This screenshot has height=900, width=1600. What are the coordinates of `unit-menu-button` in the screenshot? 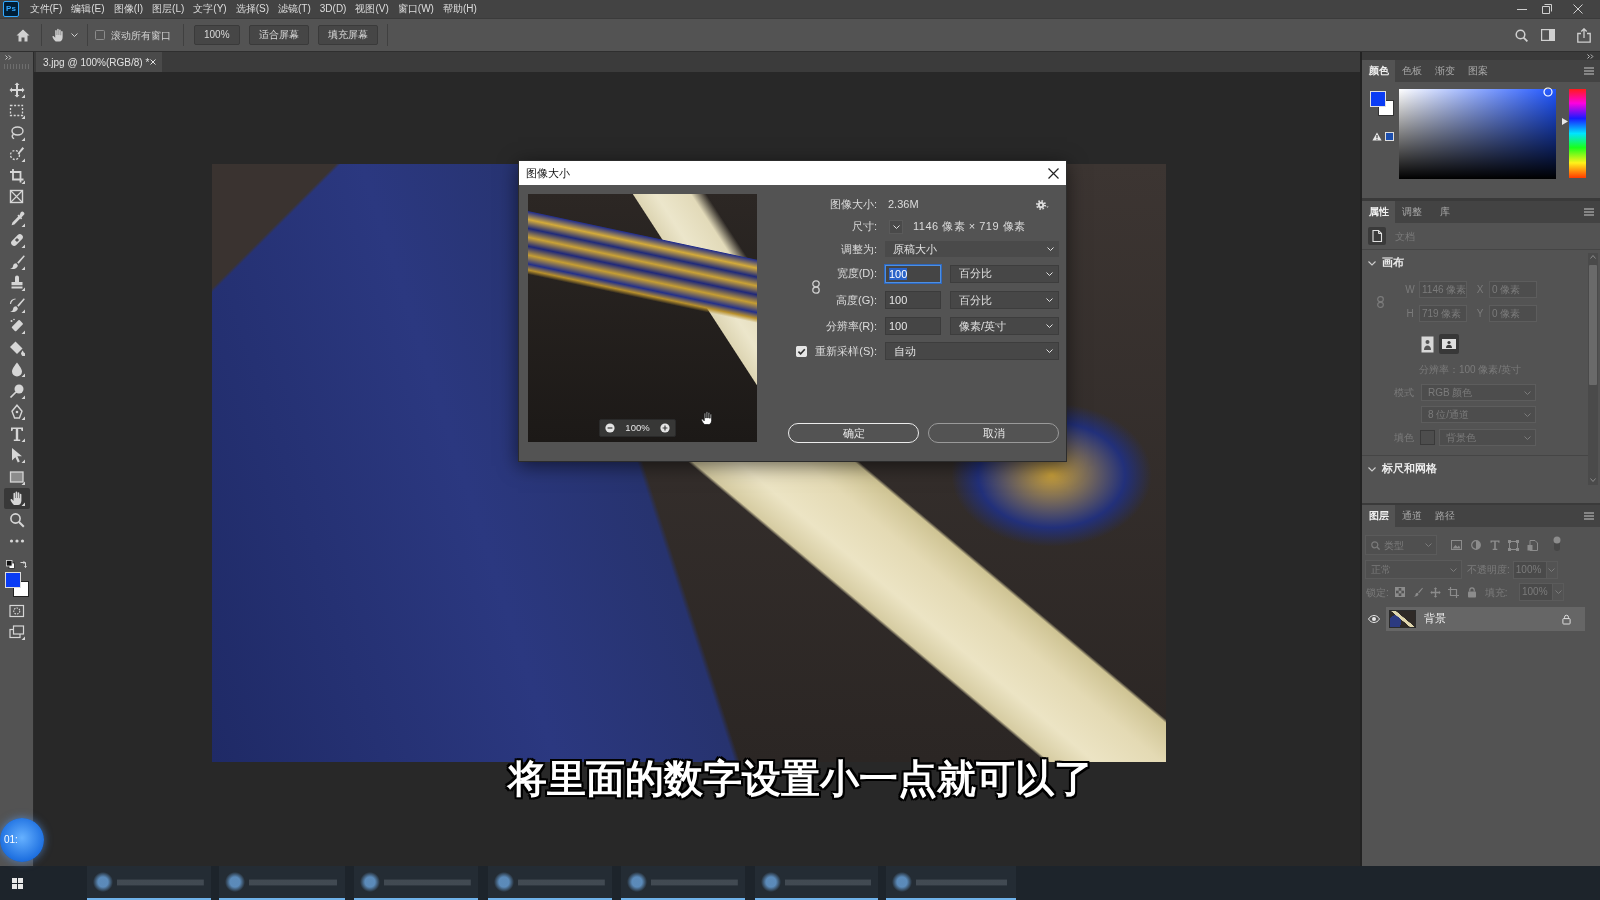 It's located at (896, 226).